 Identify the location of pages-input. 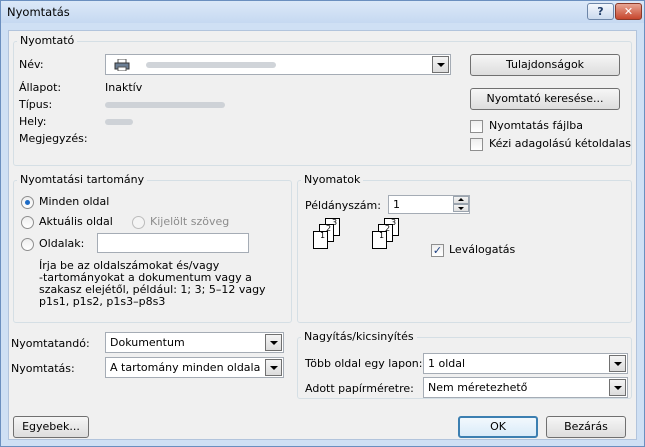
(173, 243).